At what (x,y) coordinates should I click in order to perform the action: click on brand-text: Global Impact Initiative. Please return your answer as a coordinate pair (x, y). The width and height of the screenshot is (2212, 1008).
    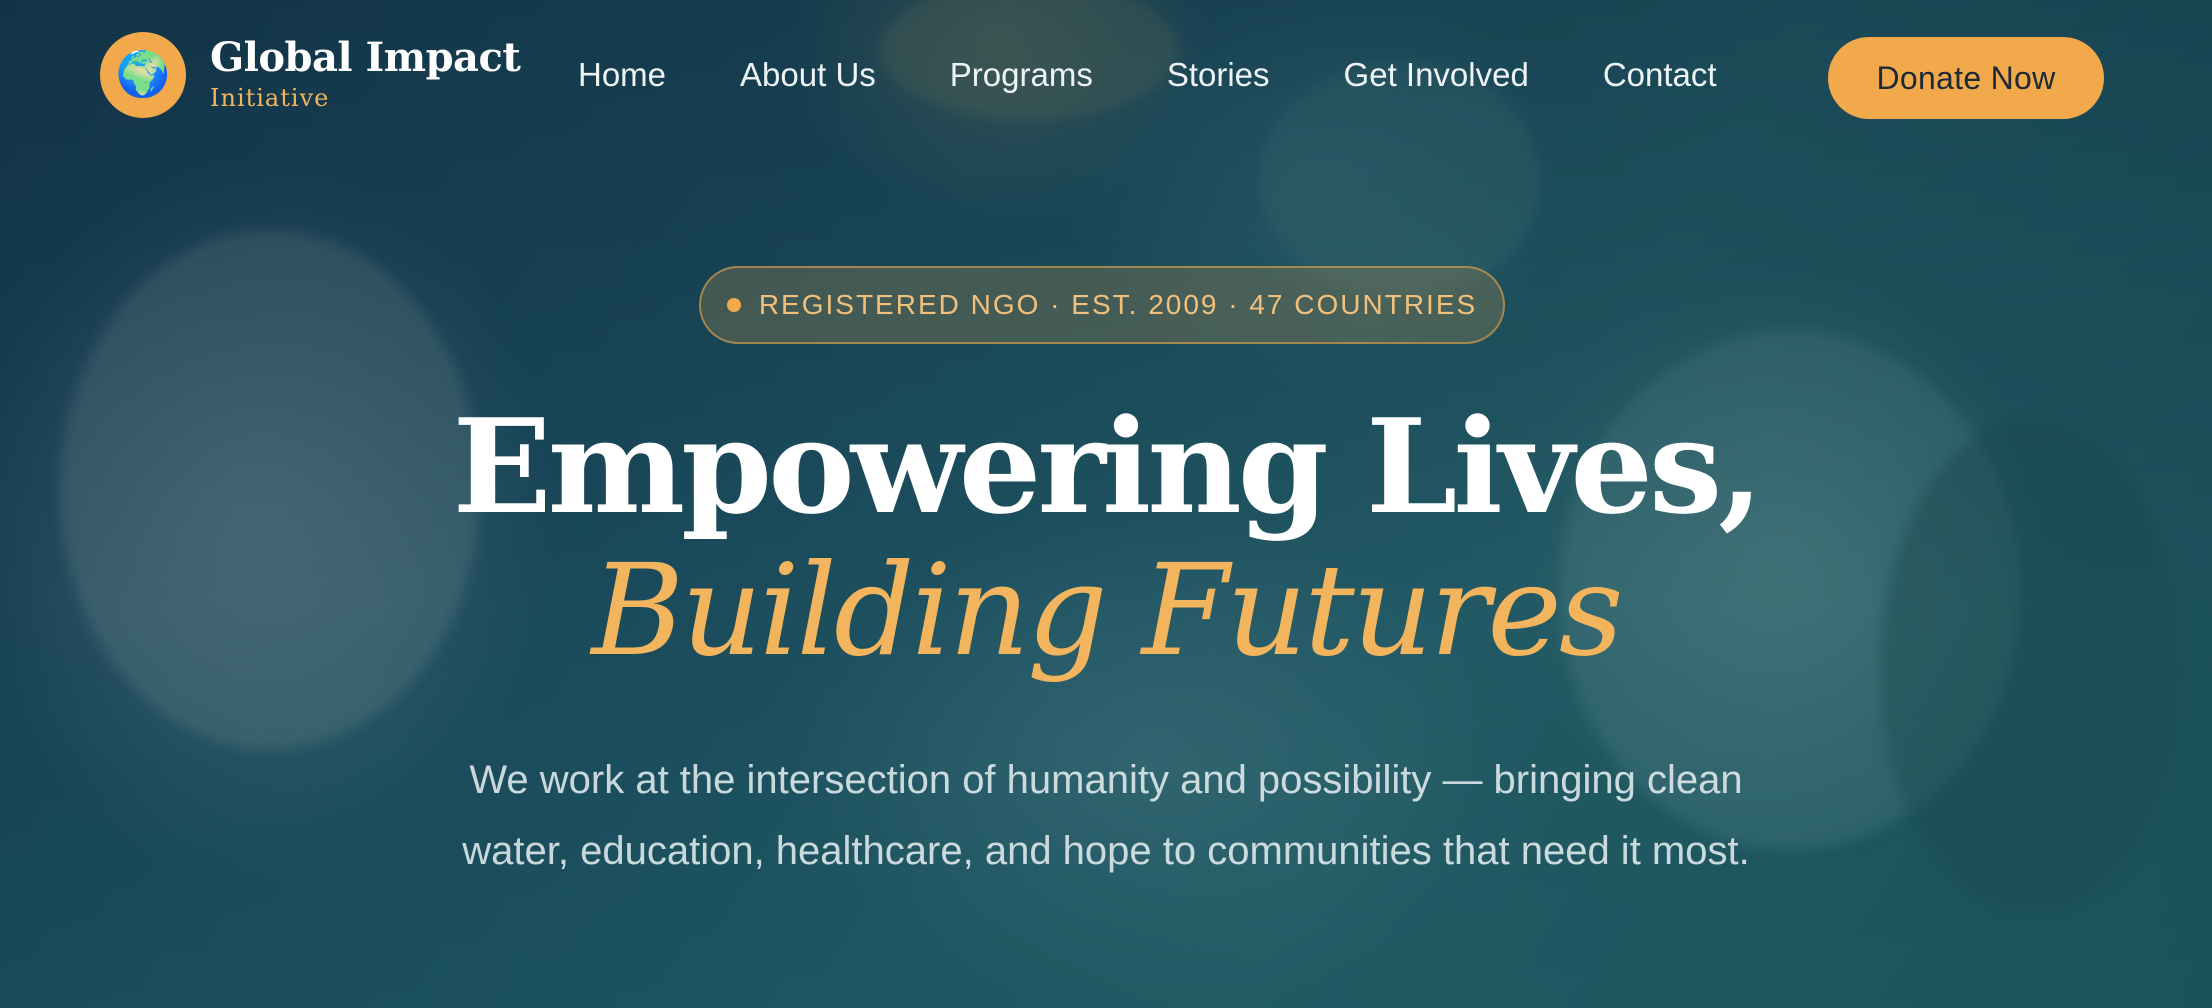
    Looking at the image, I should click on (365, 73).